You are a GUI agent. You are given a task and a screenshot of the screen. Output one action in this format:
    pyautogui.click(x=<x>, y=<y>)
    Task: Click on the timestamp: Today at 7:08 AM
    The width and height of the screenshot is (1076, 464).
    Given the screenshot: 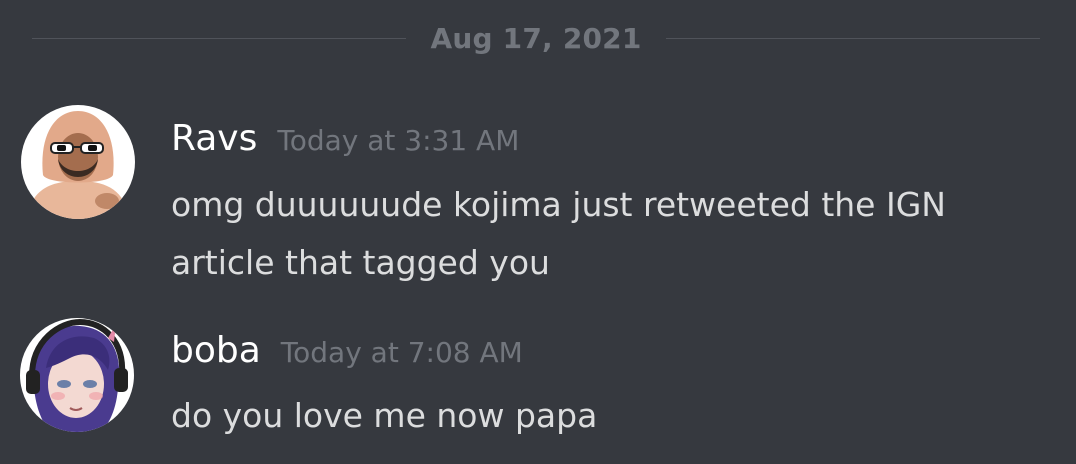 What is the action you would take?
    pyautogui.click(x=402, y=352)
    